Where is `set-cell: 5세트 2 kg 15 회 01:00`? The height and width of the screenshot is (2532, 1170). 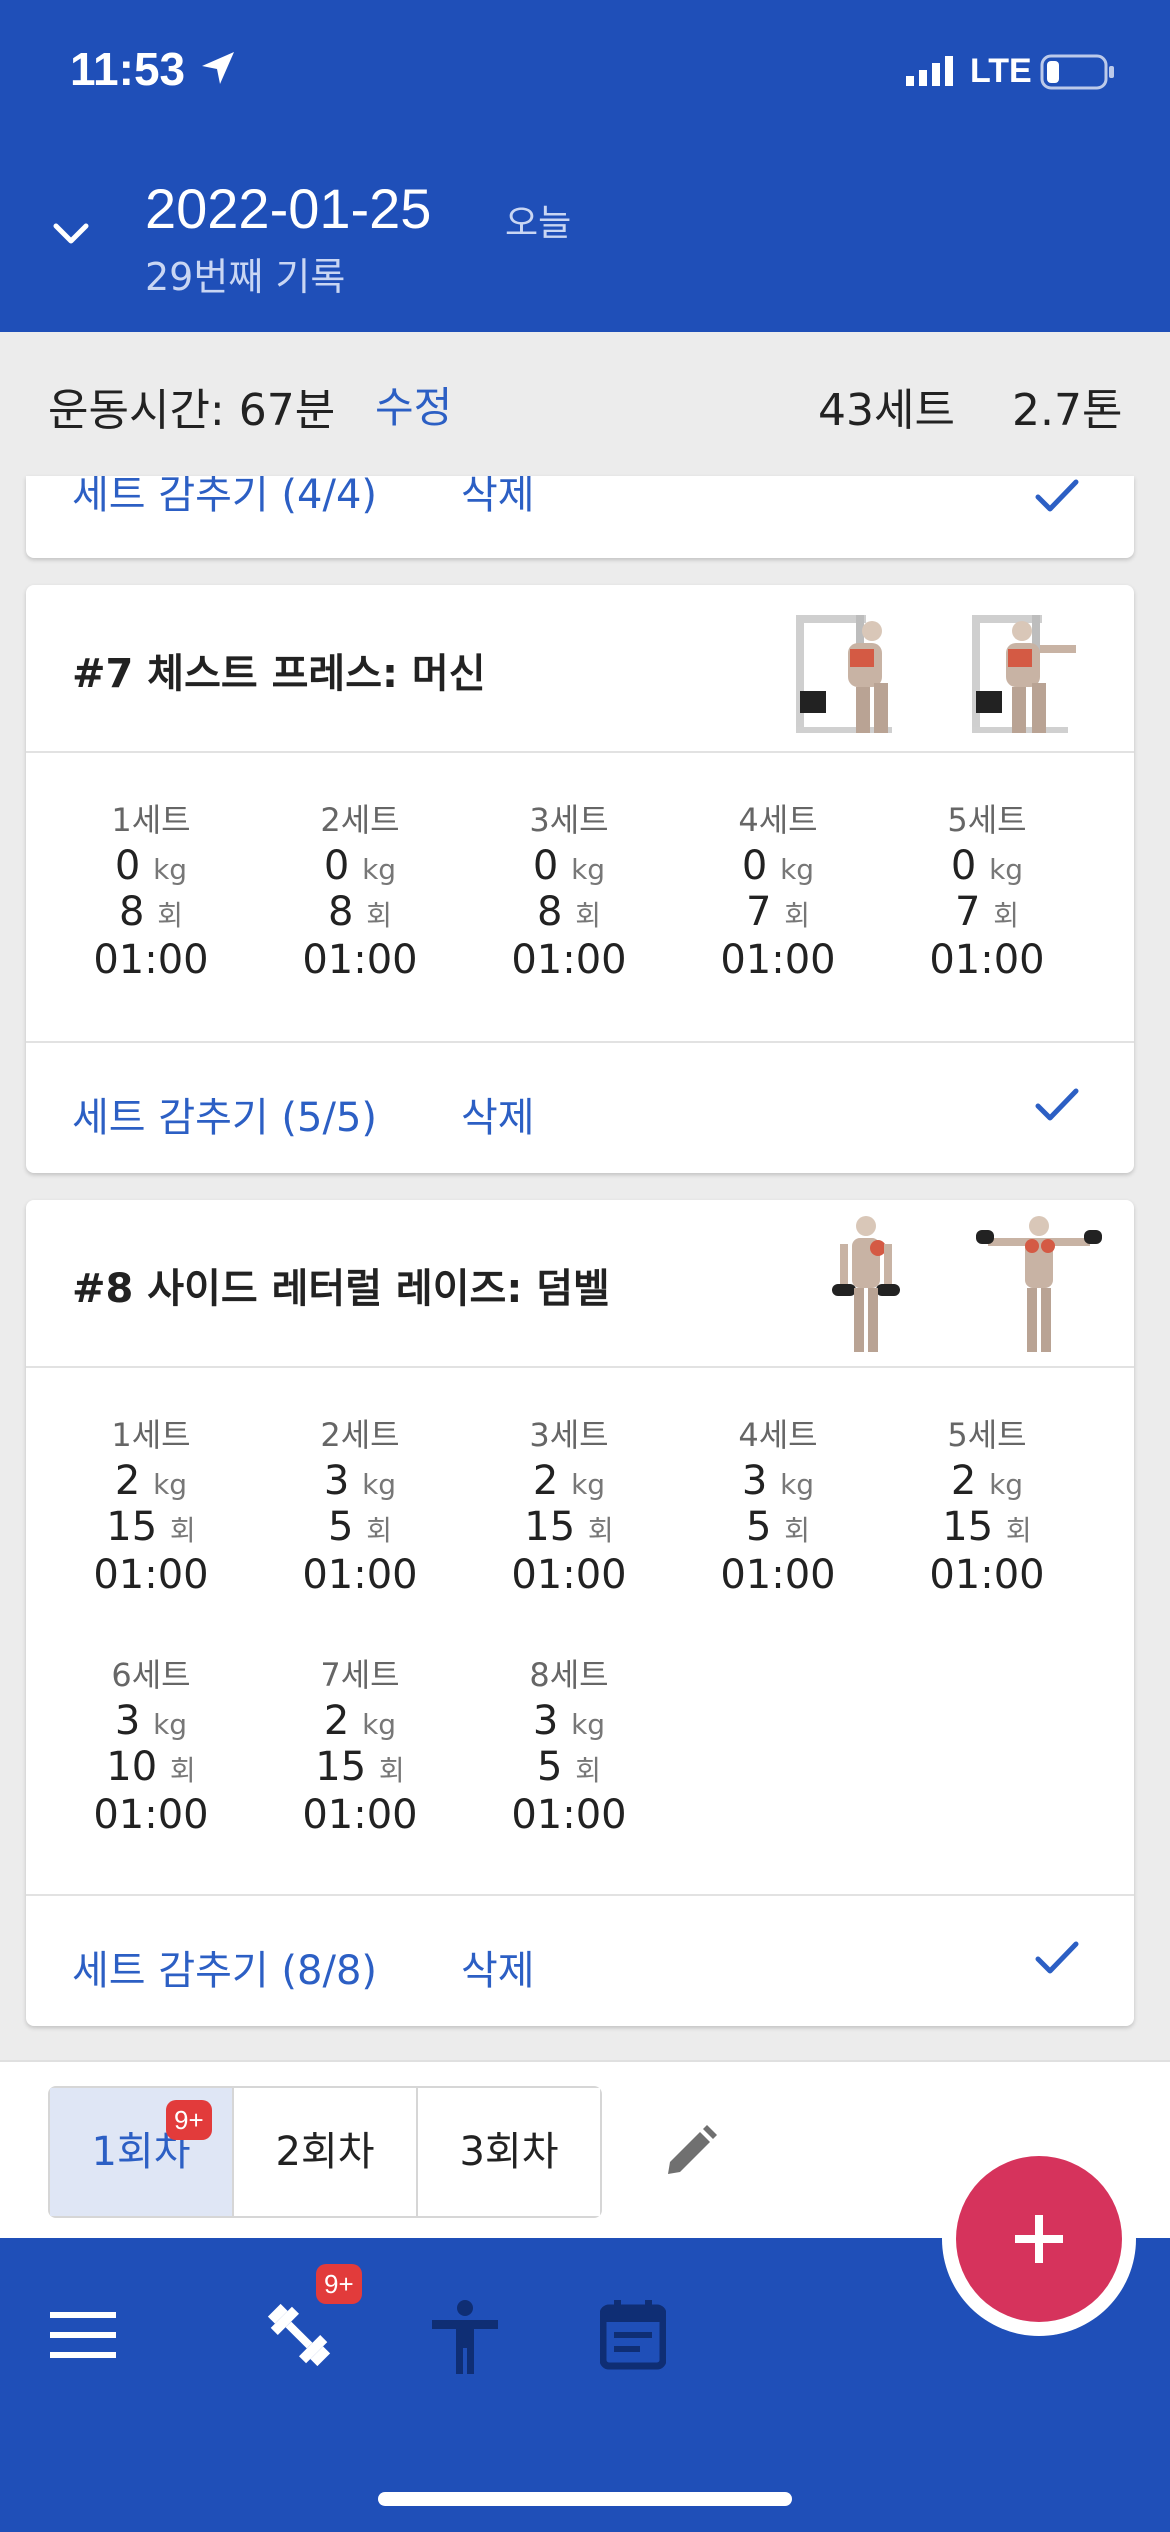 set-cell: 5세트 2 kg 15 회 01:00 is located at coordinates (987, 1506).